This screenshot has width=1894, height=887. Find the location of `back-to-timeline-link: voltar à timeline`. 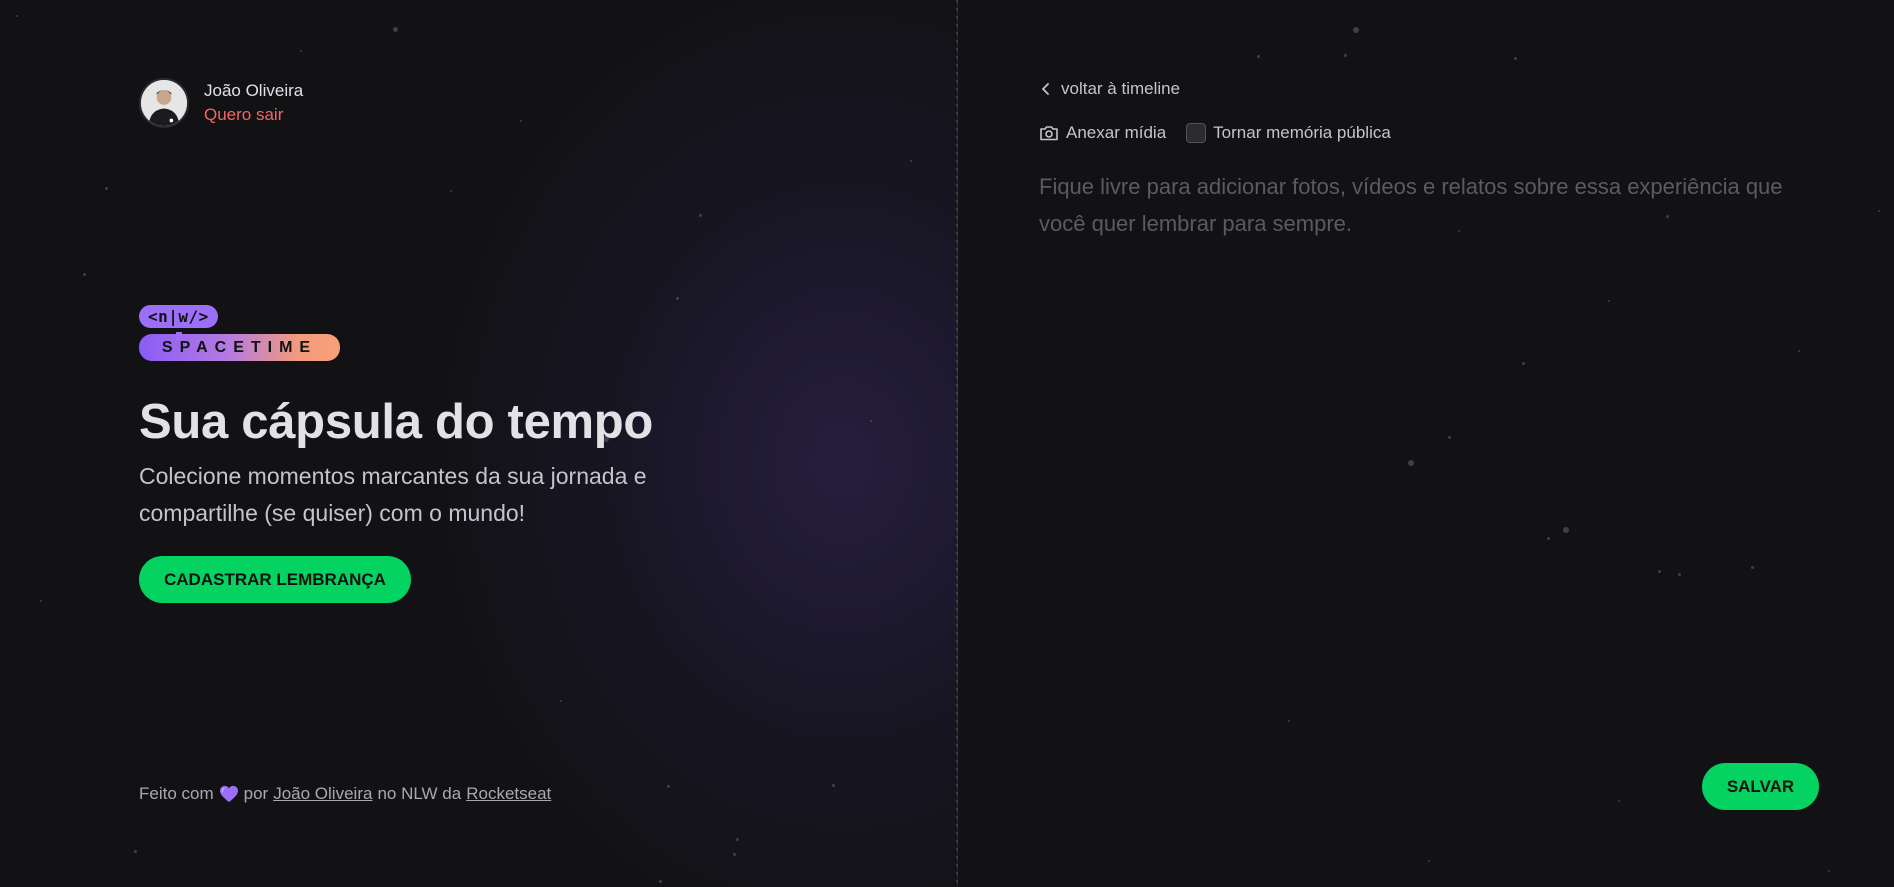

back-to-timeline-link: voltar à timeline is located at coordinates (1109, 89).